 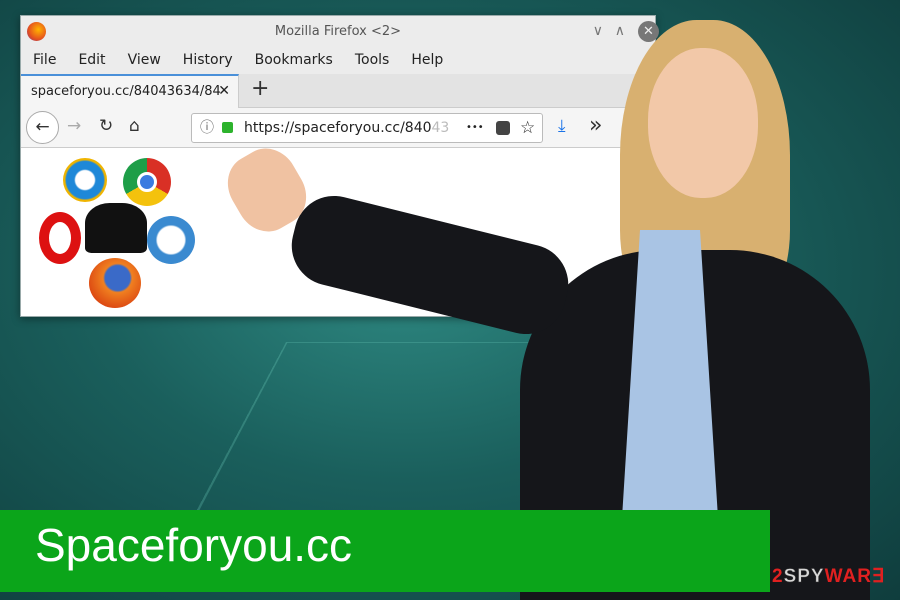 I want to click on title-bar: Mozilla Firefox <2> ∨ ∧ ✕, so click(x=340, y=31).